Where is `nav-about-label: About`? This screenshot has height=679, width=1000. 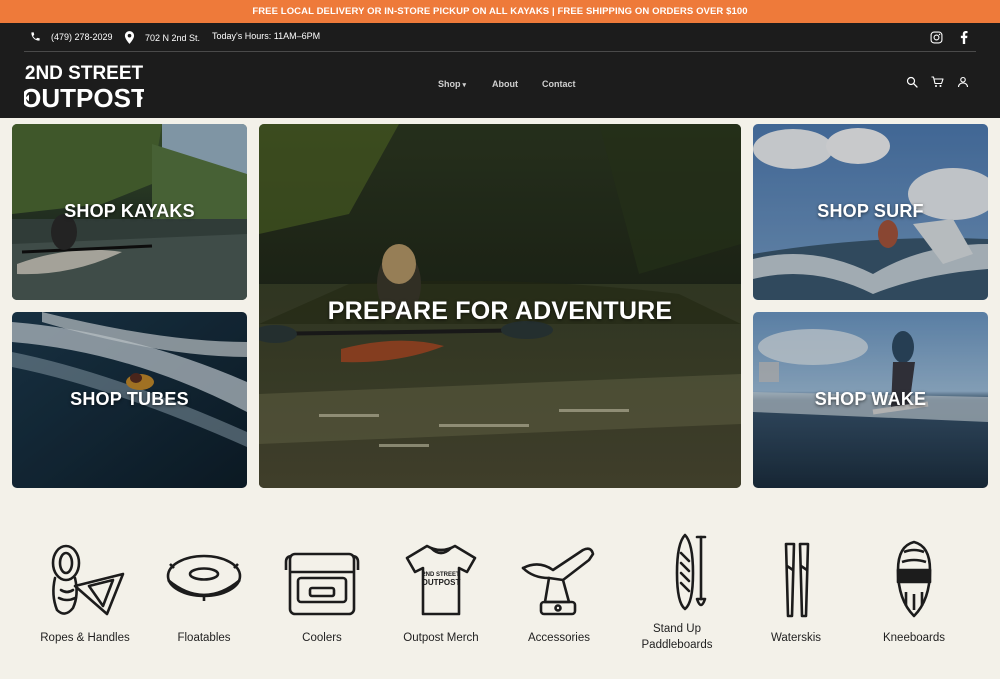
nav-about-label: About is located at coordinates (505, 84).